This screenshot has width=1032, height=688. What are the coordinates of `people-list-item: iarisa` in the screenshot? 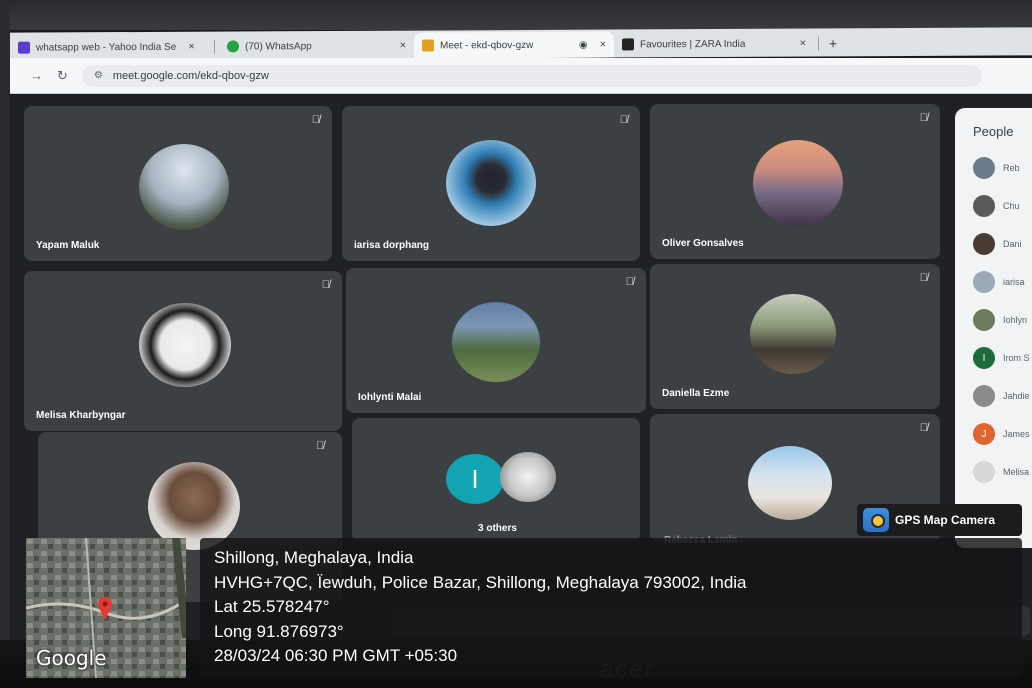 It's located at (1002, 282).